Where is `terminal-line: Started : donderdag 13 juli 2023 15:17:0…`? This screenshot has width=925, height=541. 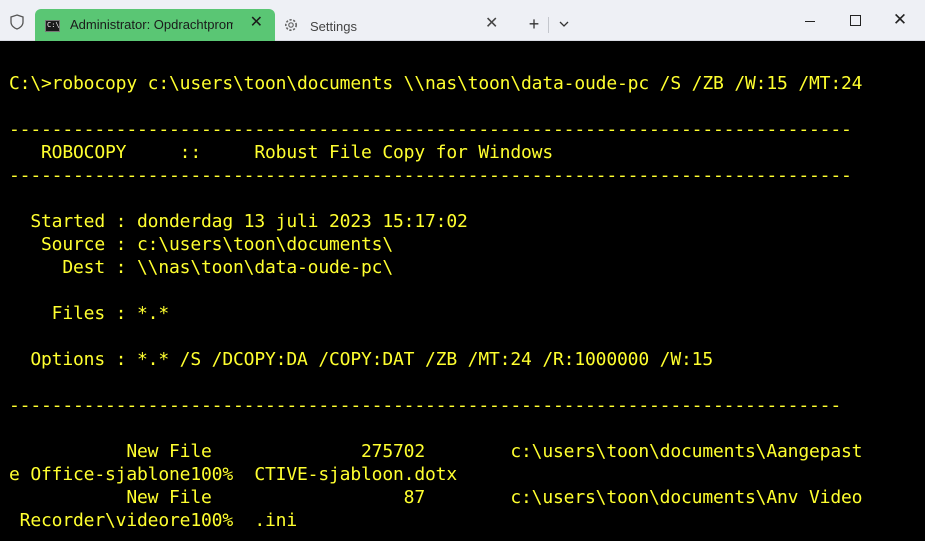
terminal-line: Started : donderdag 13 juli 2023 15:17:0… is located at coordinates (238, 221).